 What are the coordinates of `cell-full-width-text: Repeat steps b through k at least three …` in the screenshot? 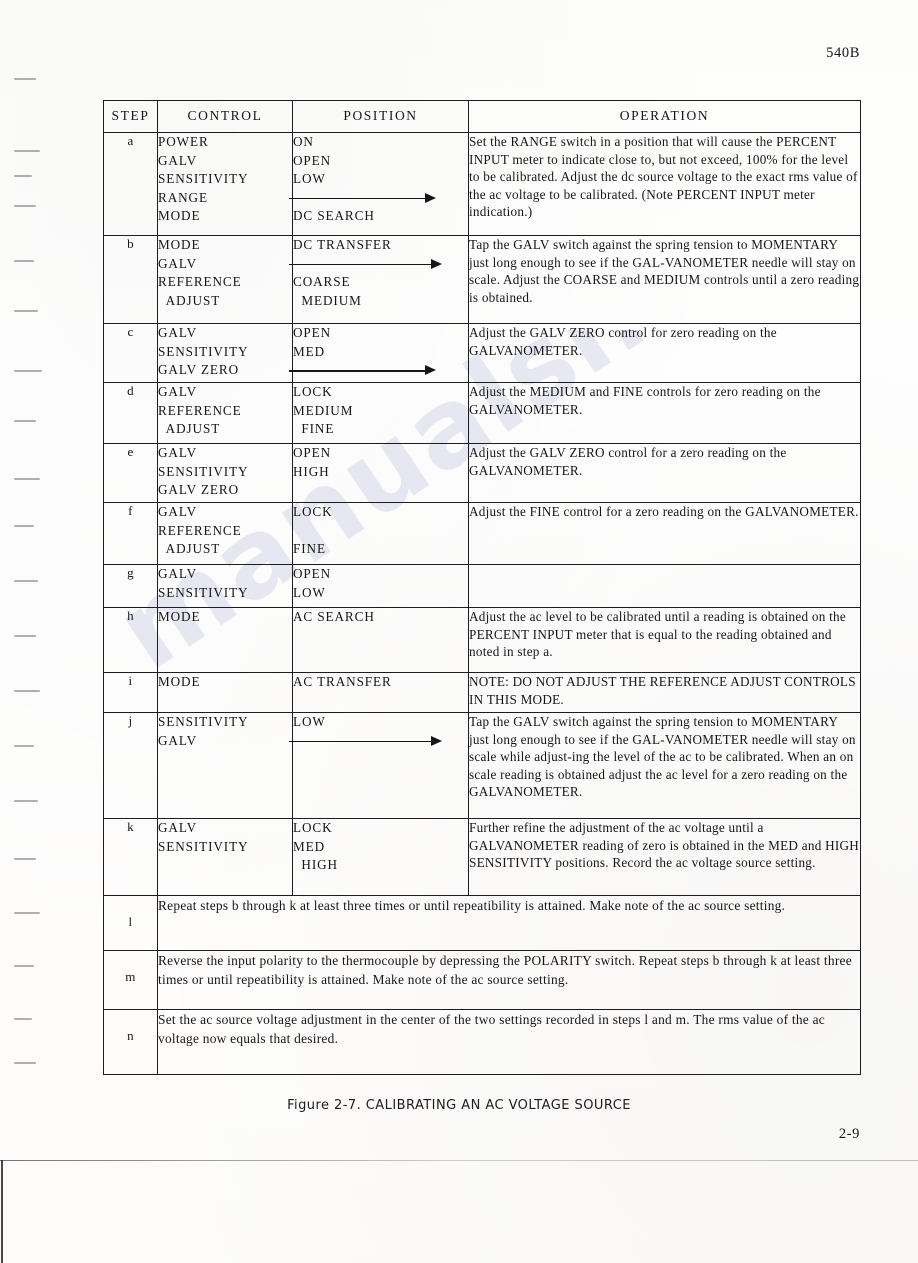 It's located at (509, 923).